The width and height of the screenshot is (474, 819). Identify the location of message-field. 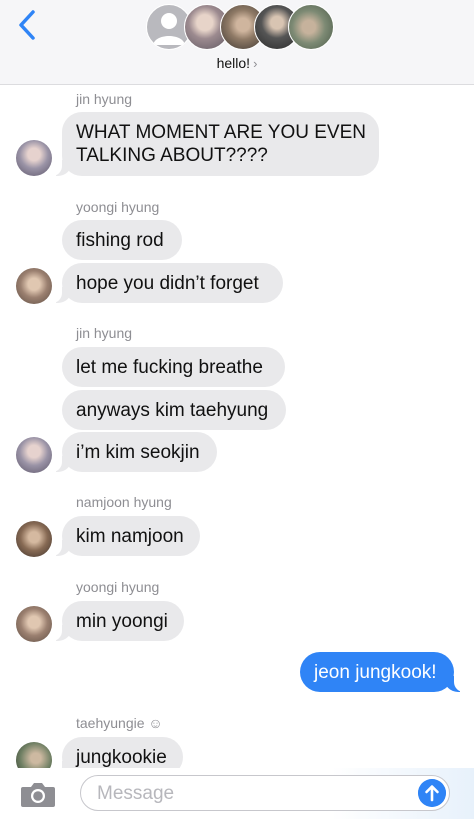
(265, 793).